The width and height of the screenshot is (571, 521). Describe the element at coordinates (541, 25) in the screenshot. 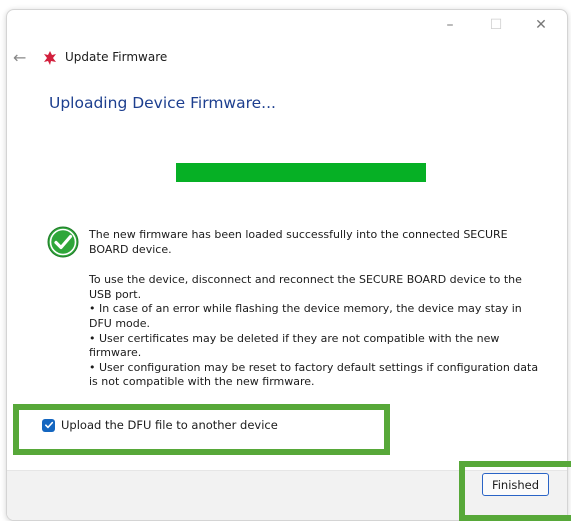

I see `close-button: ✕` at that location.